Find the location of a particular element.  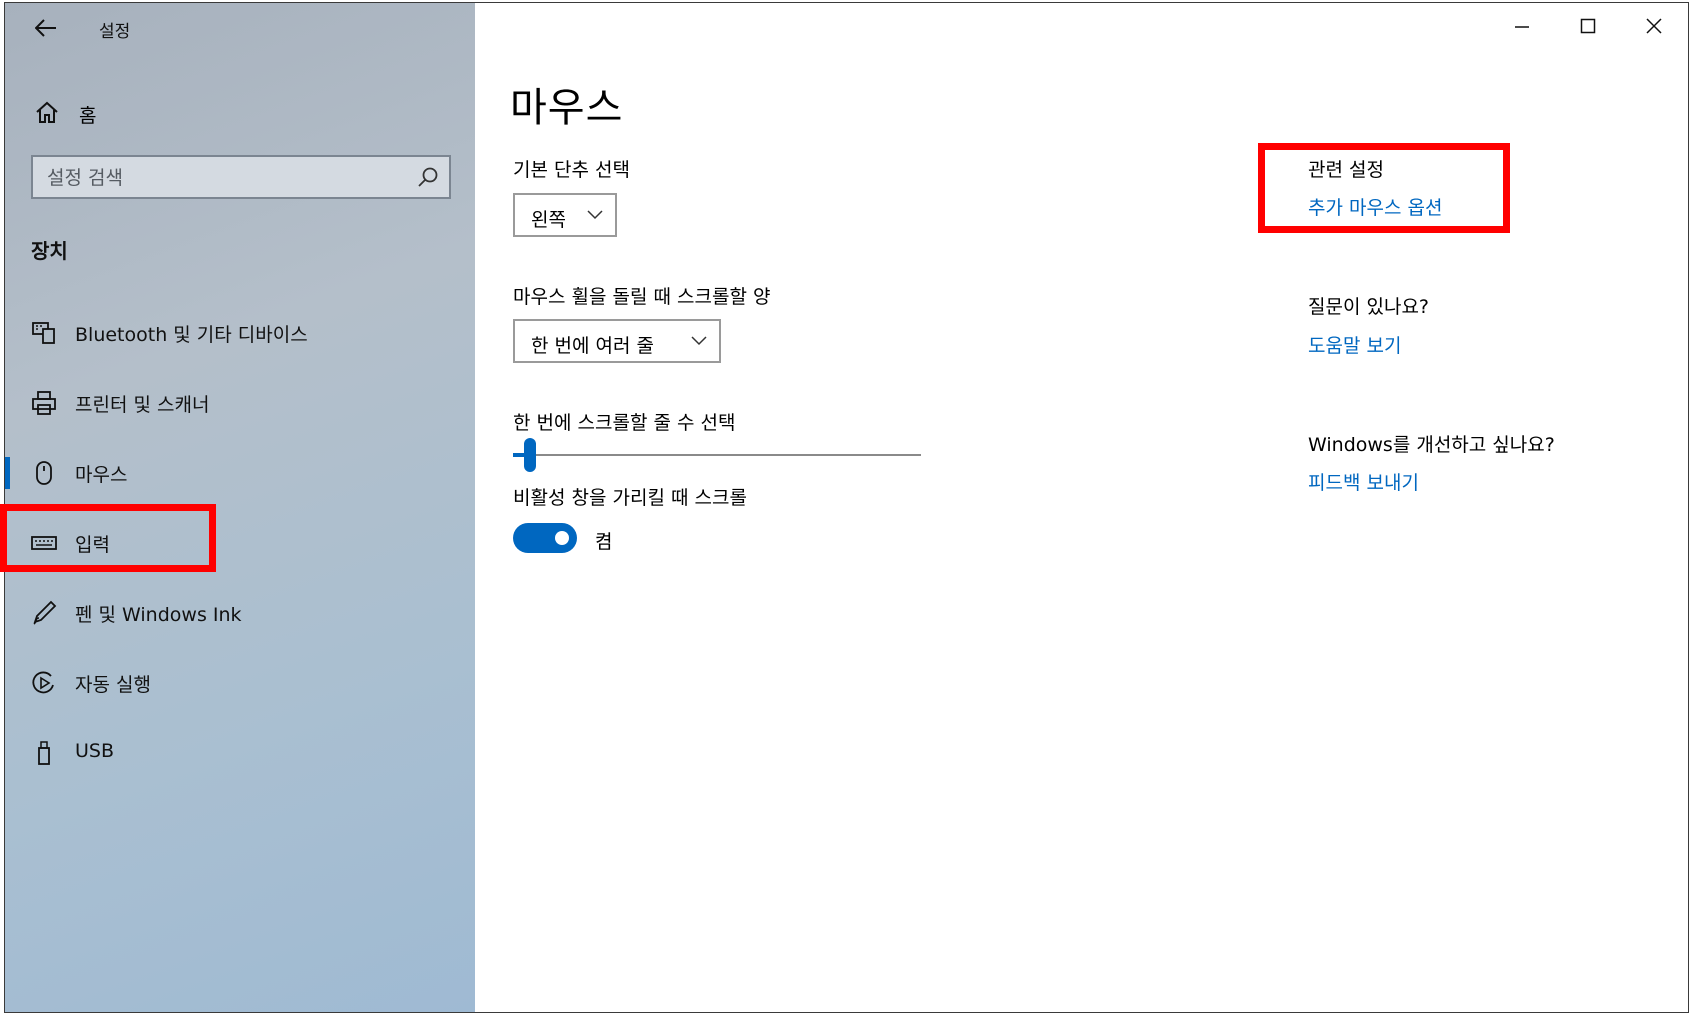

question-heading: 질문이 있나요? is located at coordinates (1369, 307).